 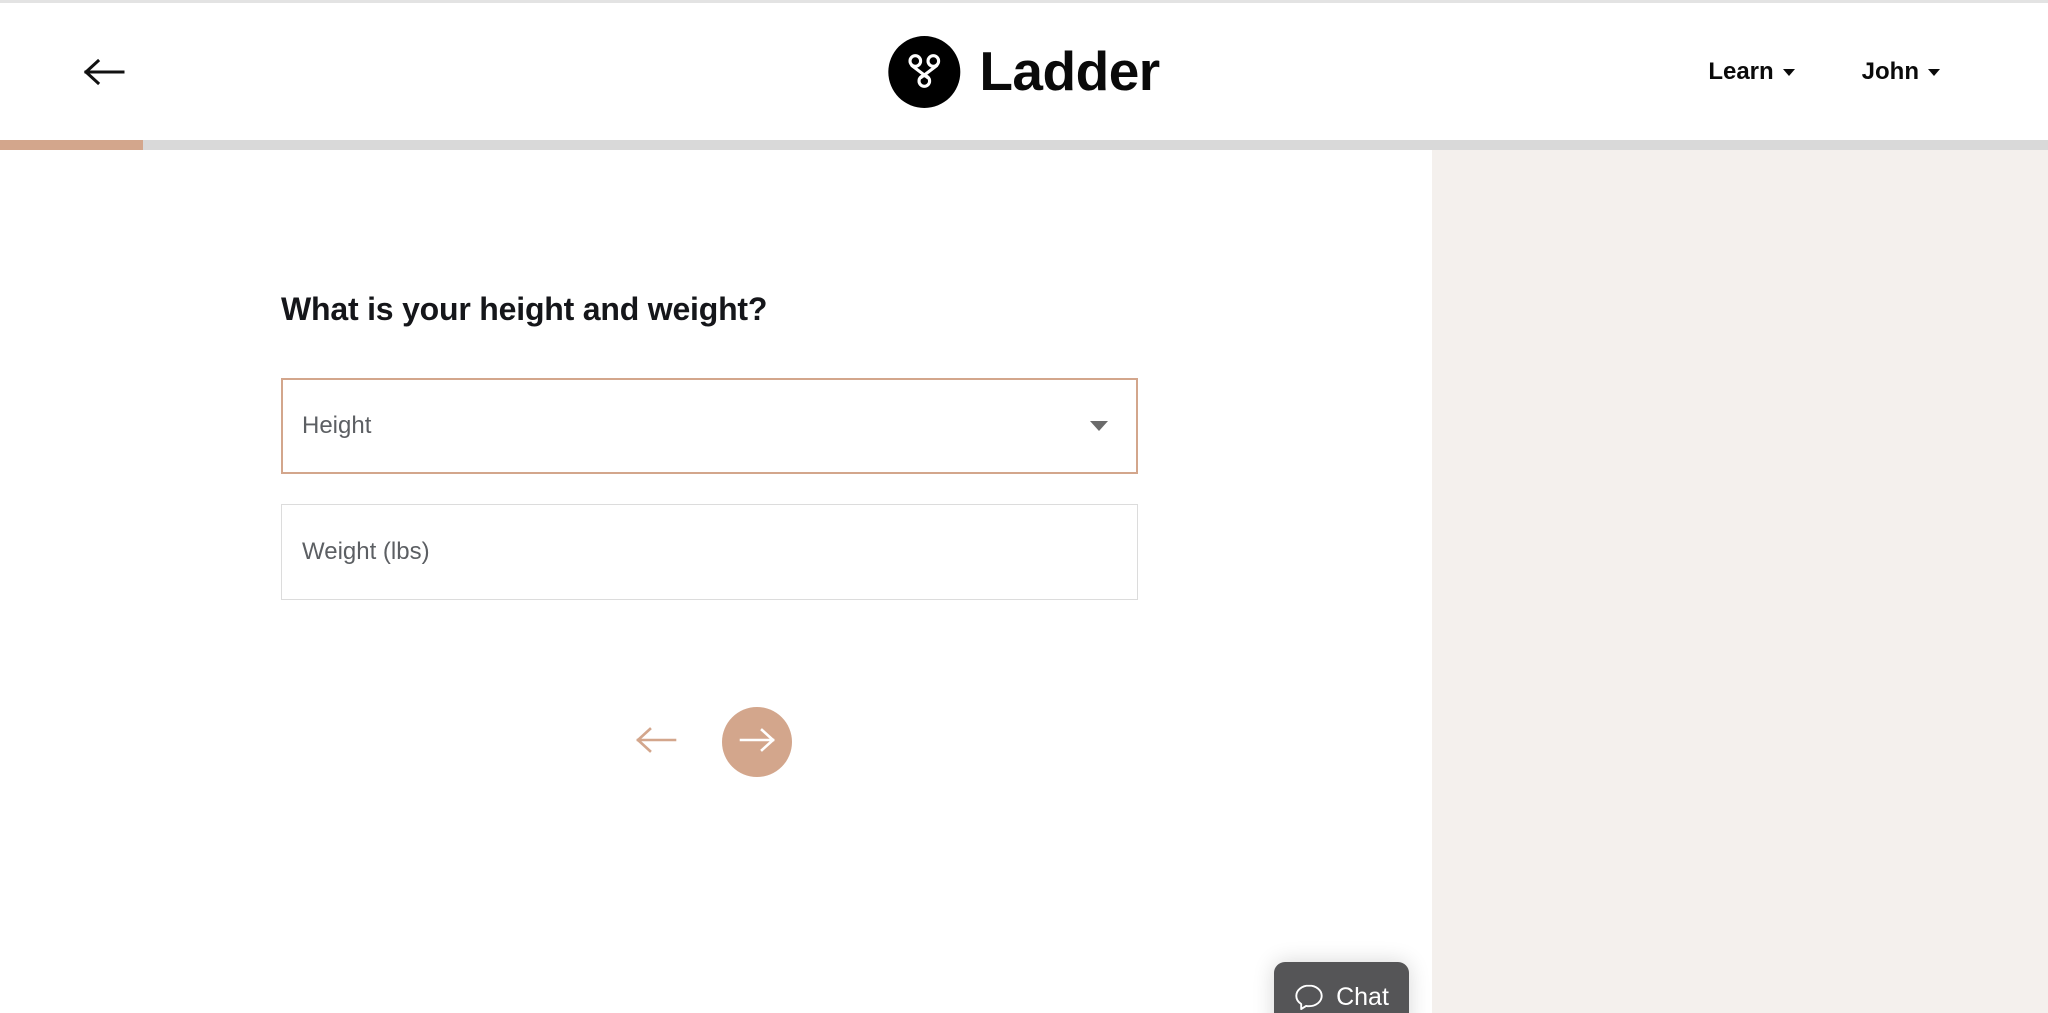 I want to click on onboarding-progress-bar, so click(x=1024, y=145).